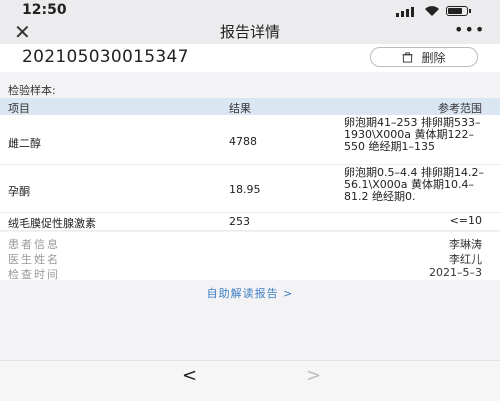  What do you see at coordinates (44, 10) in the screenshot?
I see `status-time: 12:50` at bounding box center [44, 10].